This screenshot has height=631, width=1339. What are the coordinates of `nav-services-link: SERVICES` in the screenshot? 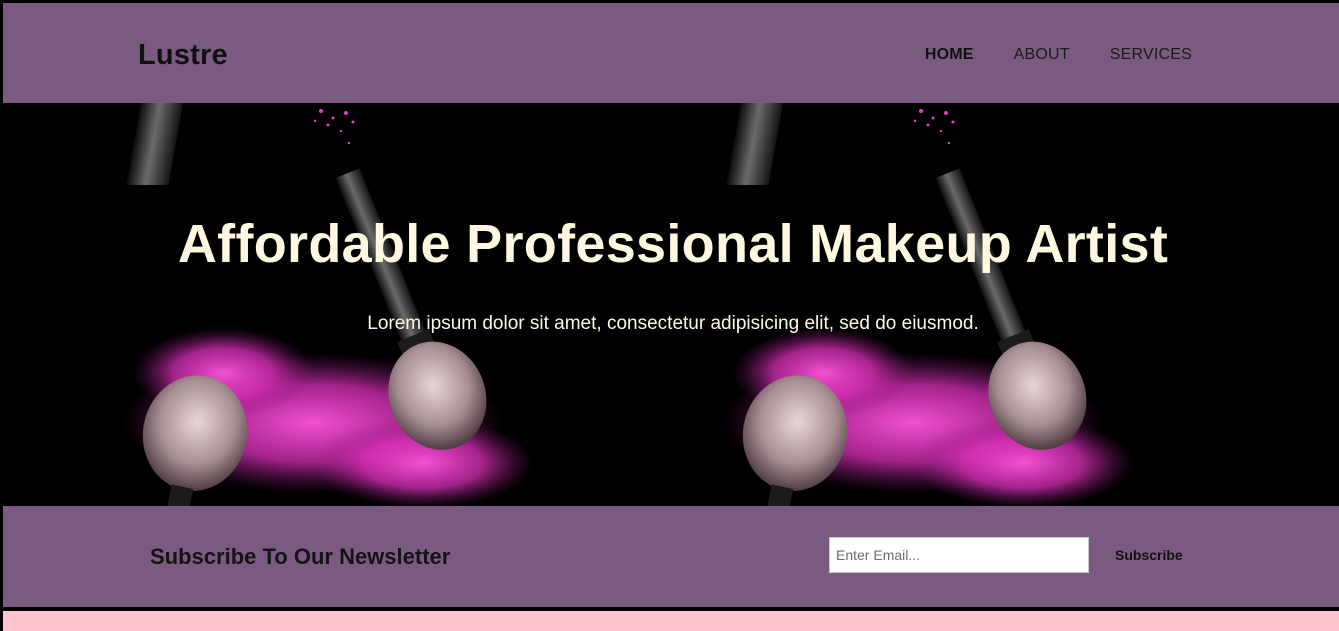 It's located at (1151, 55).